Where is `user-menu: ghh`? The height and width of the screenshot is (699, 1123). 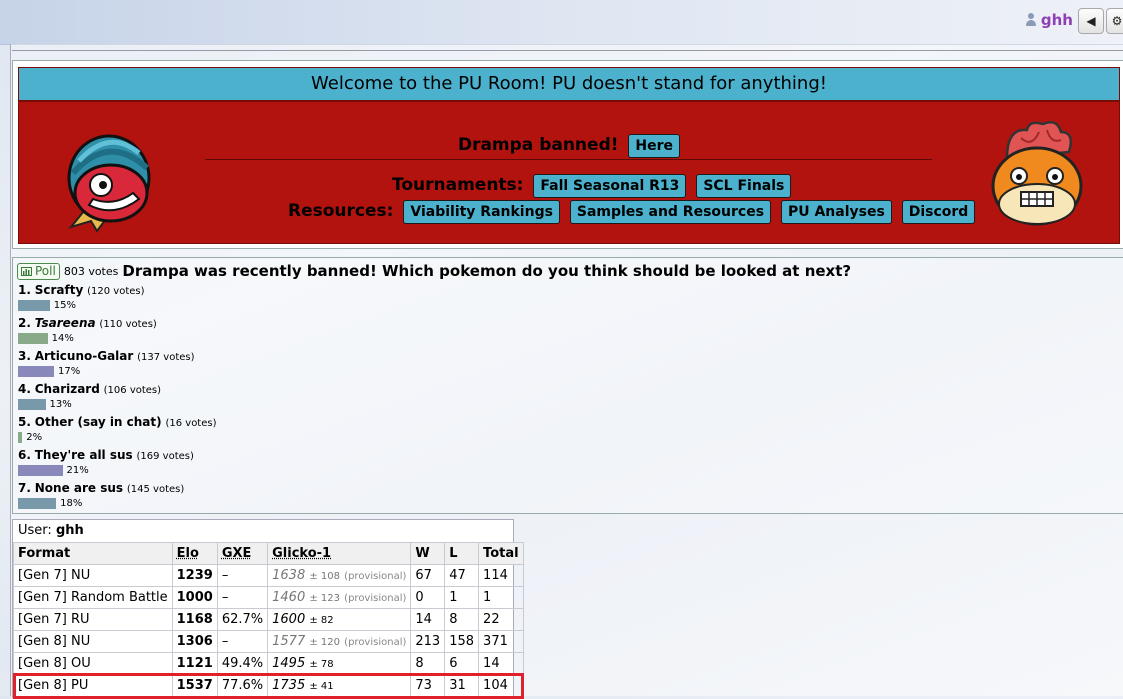 user-menu: ghh is located at coordinates (1049, 20).